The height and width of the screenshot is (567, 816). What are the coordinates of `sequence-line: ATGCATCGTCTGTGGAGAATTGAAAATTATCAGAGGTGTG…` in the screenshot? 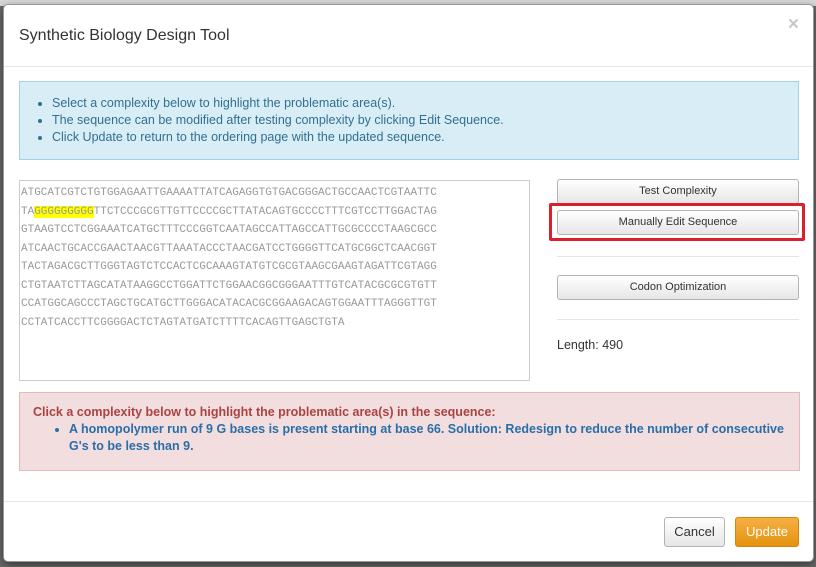 It's located at (229, 193).